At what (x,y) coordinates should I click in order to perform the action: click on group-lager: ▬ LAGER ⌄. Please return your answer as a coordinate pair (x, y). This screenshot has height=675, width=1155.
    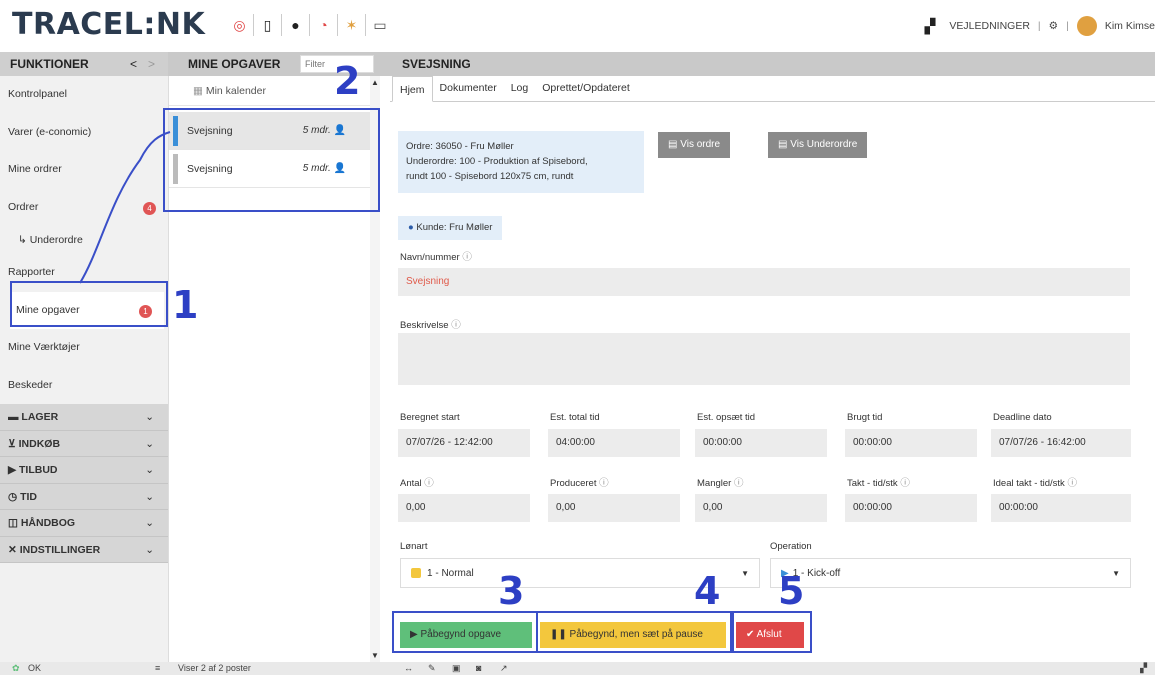
    Looking at the image, I should click on (84, 417).